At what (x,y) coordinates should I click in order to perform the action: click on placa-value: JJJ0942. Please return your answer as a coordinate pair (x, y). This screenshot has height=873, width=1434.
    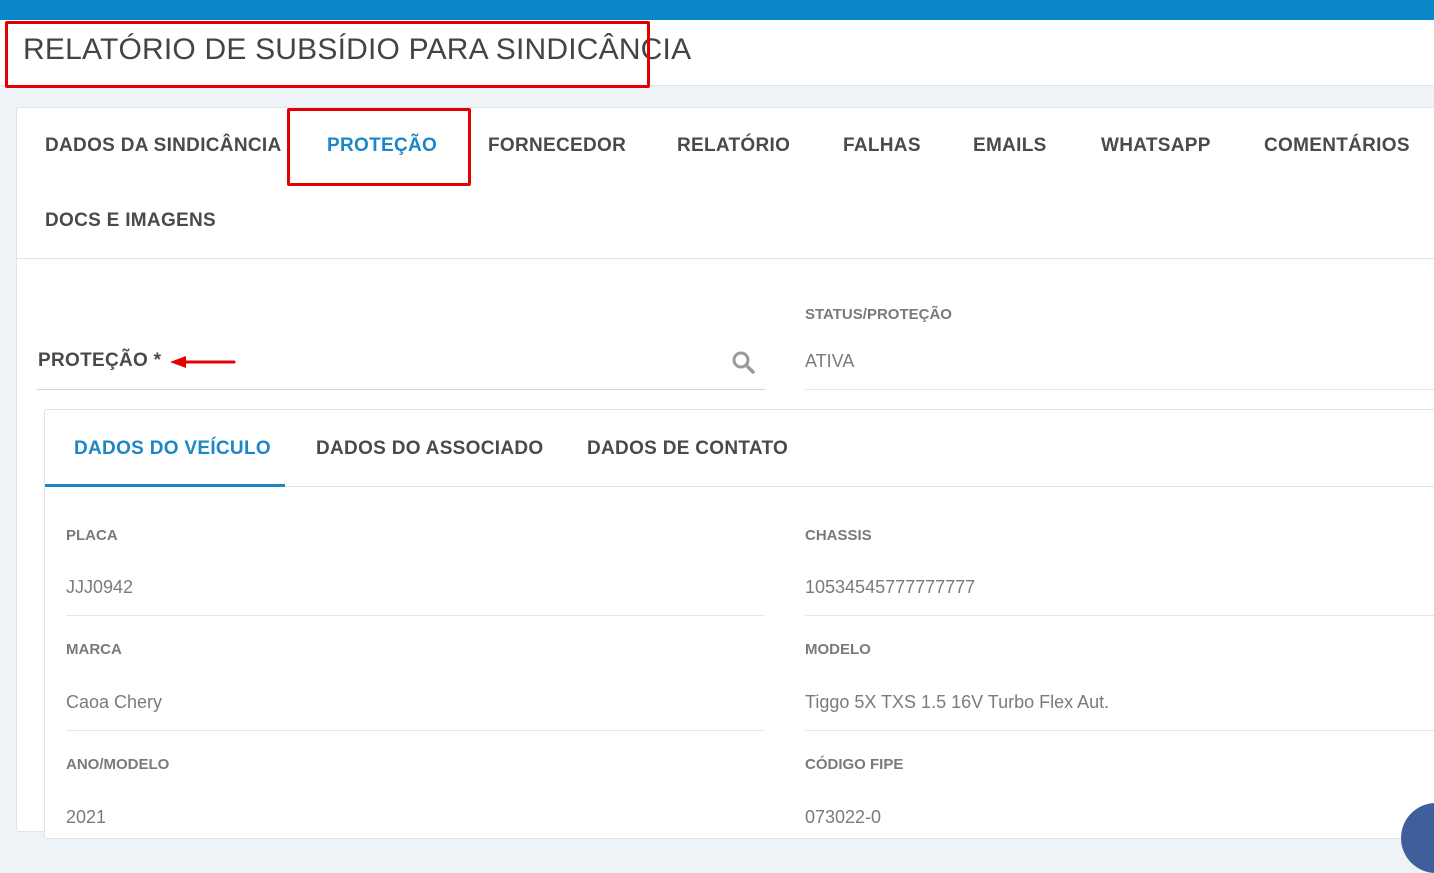
    Looking at the image, I should click on (100, 587).